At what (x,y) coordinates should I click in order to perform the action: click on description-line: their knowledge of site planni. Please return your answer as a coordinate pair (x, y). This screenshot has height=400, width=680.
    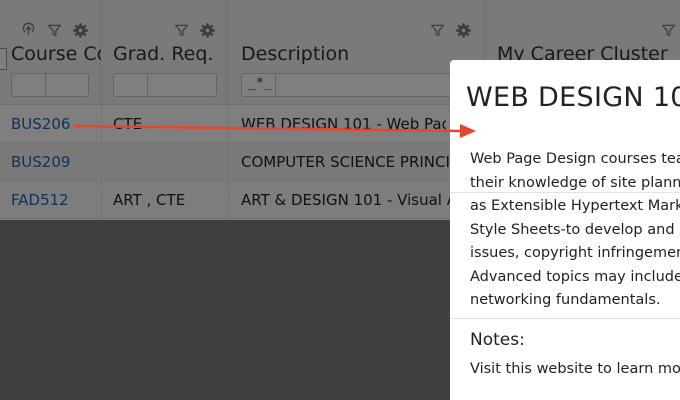
    Looking at the image, I should click on (575, 182).